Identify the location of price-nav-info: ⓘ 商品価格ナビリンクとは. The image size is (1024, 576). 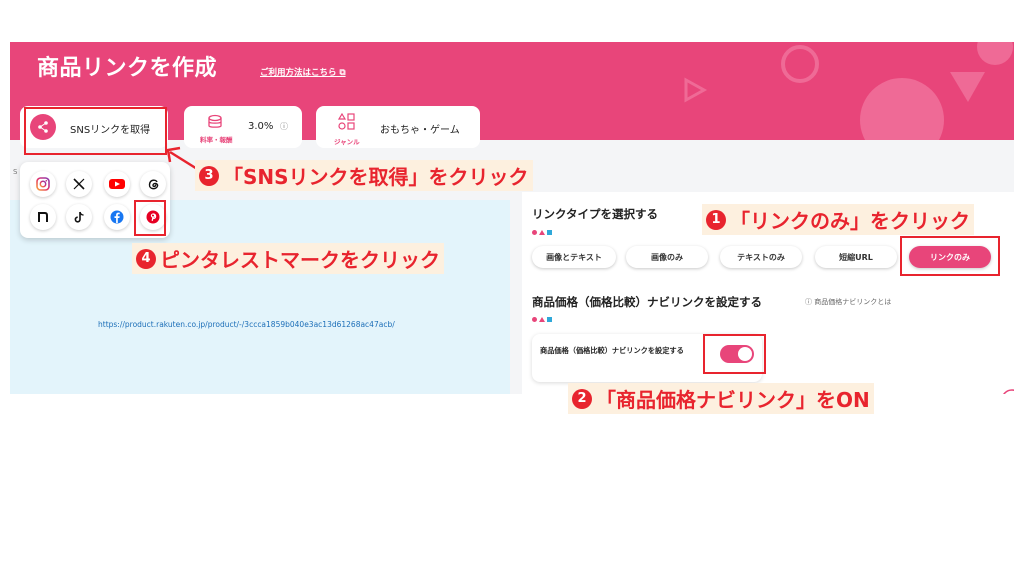
(848, 302).